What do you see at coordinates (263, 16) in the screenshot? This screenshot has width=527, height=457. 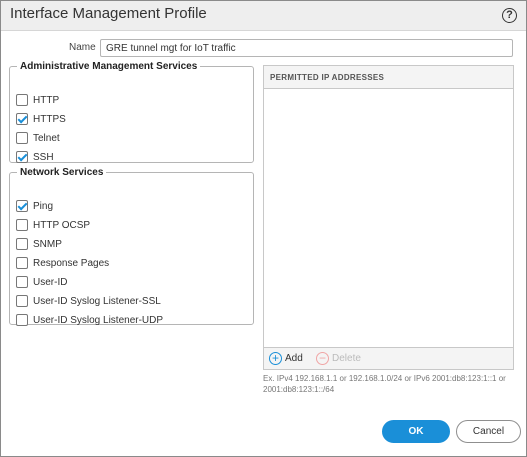 I see `dialog-titlebar: Interface Management Profile ?` at bounding box center [263, 16].